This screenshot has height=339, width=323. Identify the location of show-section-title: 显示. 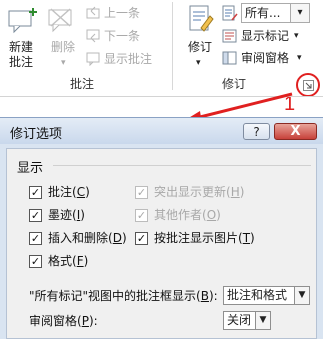
(30, 168).